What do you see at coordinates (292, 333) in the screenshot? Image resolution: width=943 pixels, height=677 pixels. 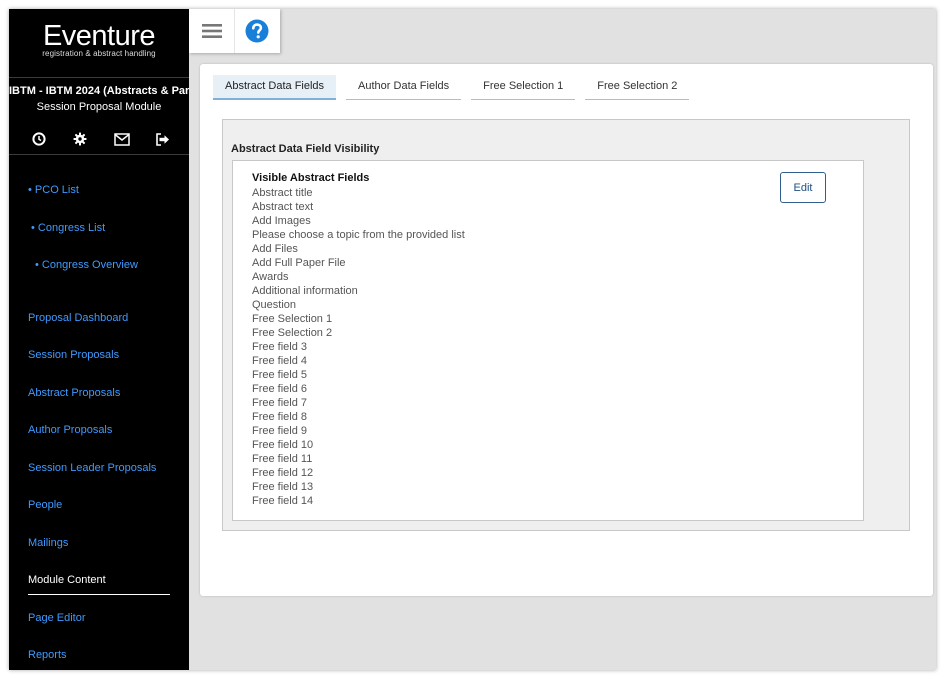 I see `field-list-item: Free Selection 2` at bounding box center [292, 333].